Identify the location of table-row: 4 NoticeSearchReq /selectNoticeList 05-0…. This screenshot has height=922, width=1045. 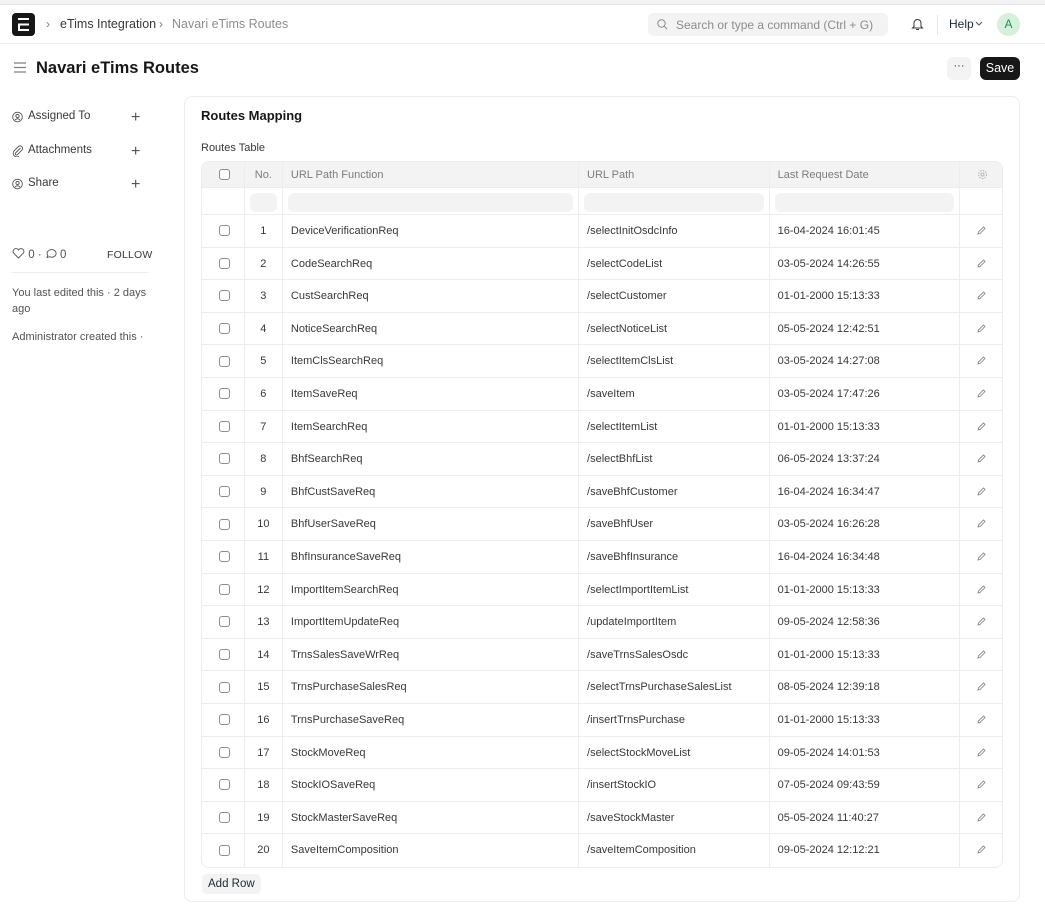
(602, 329).